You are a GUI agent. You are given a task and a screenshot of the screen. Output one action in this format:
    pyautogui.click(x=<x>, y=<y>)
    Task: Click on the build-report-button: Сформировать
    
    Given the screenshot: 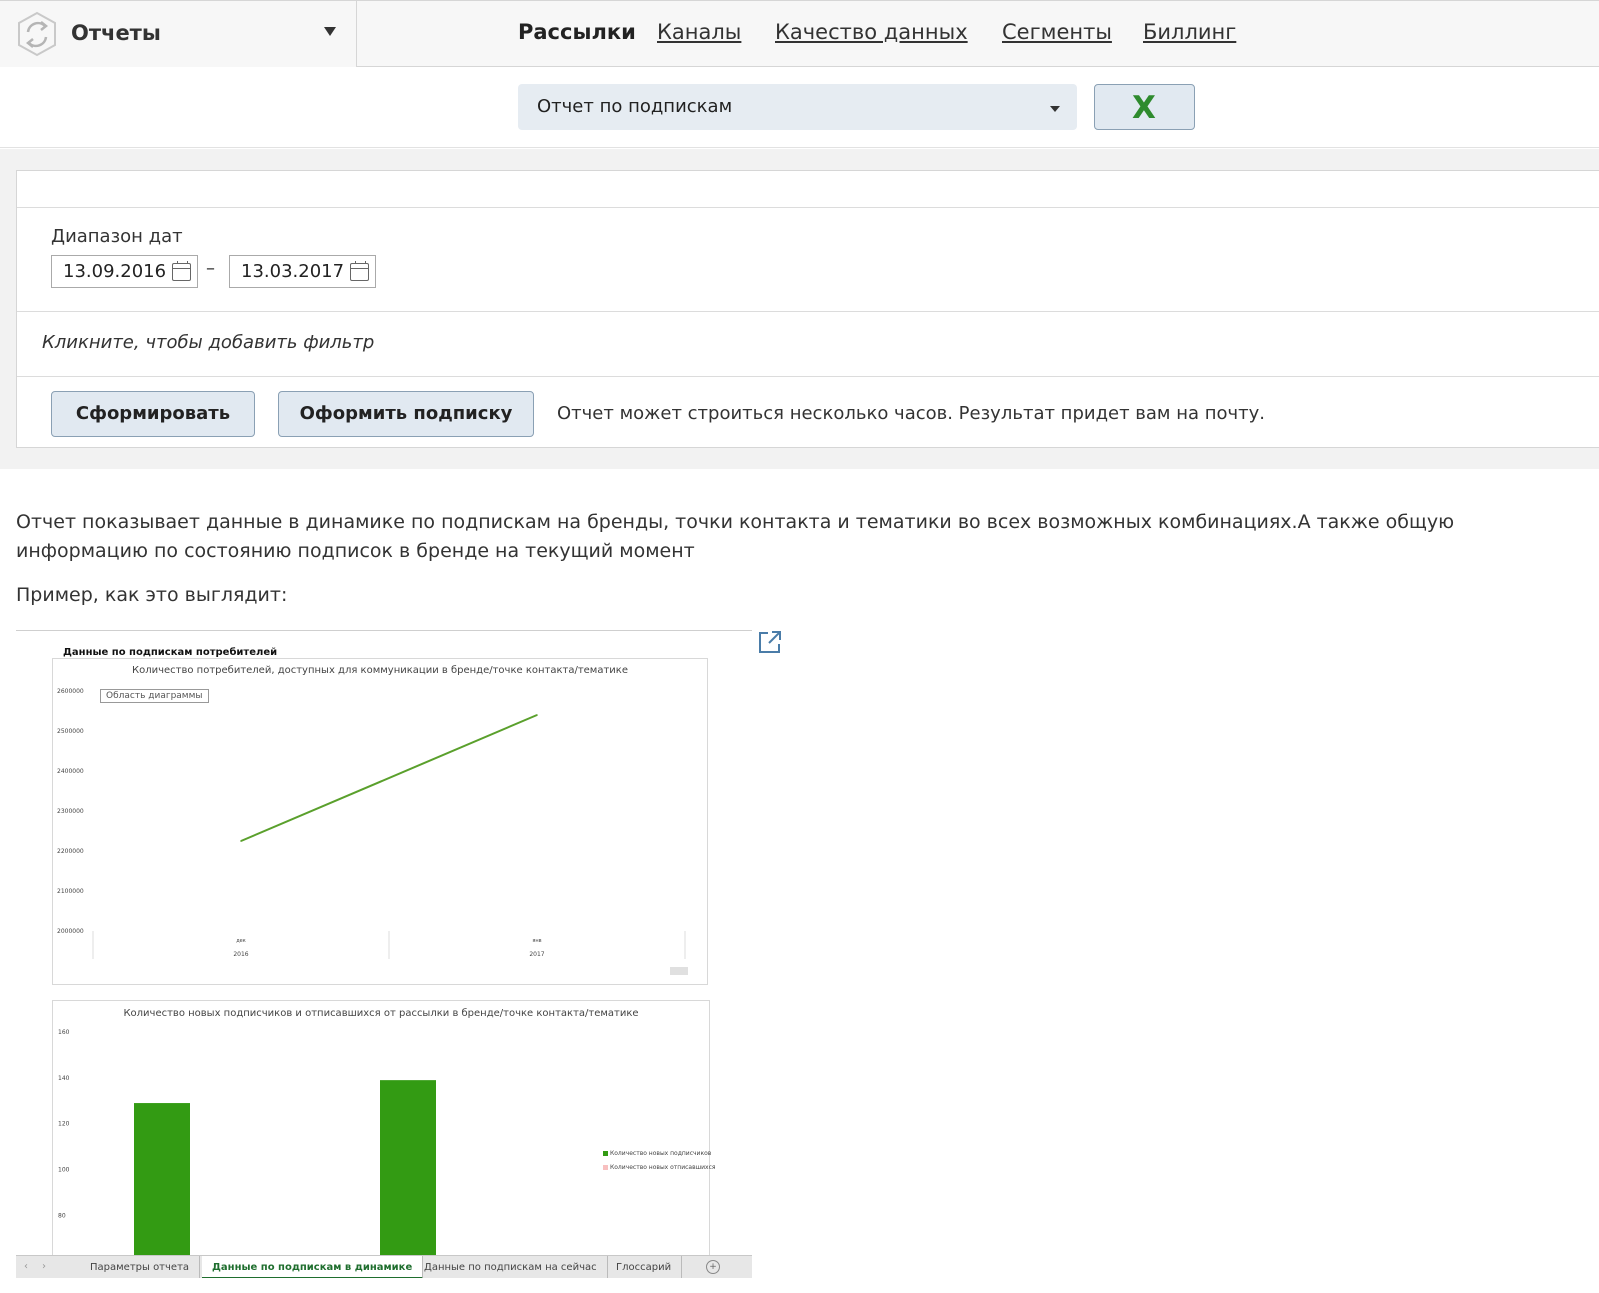 What is the action you would take?
    pyautogui.click(x=153, y=414)
    